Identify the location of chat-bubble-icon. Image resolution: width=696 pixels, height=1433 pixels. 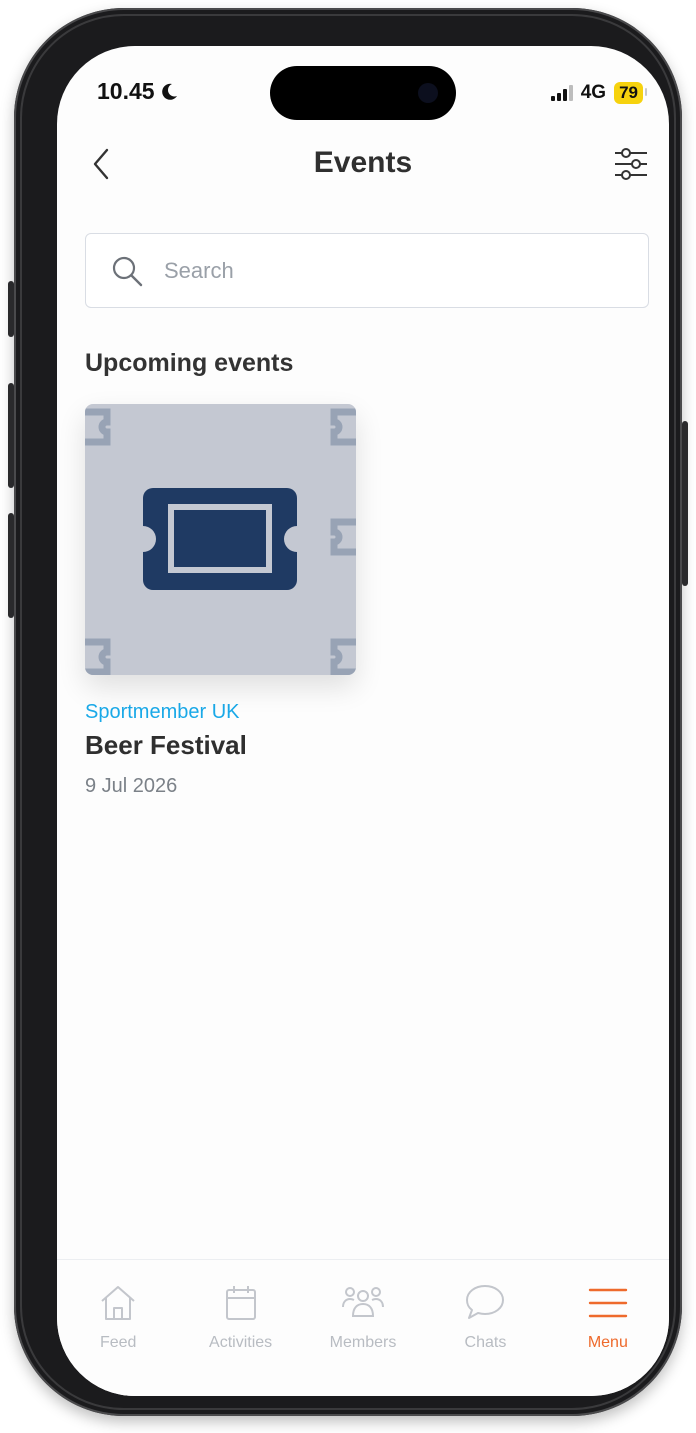
(485, 1302).